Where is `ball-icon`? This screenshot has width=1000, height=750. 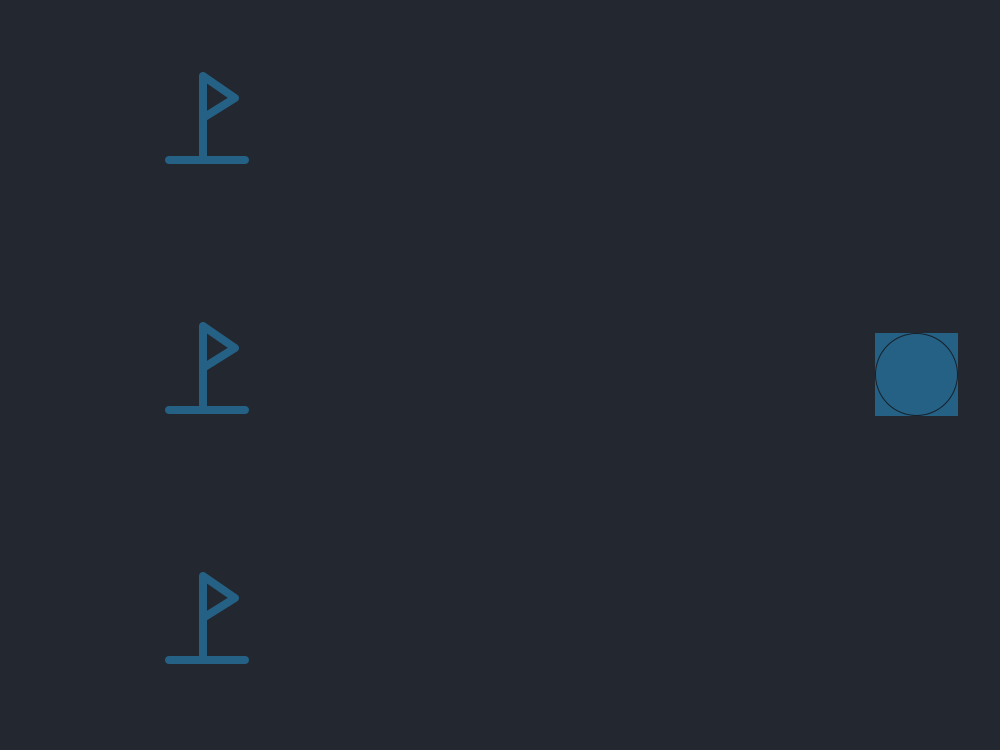
ball-icon is located at coordinates (916, 374).